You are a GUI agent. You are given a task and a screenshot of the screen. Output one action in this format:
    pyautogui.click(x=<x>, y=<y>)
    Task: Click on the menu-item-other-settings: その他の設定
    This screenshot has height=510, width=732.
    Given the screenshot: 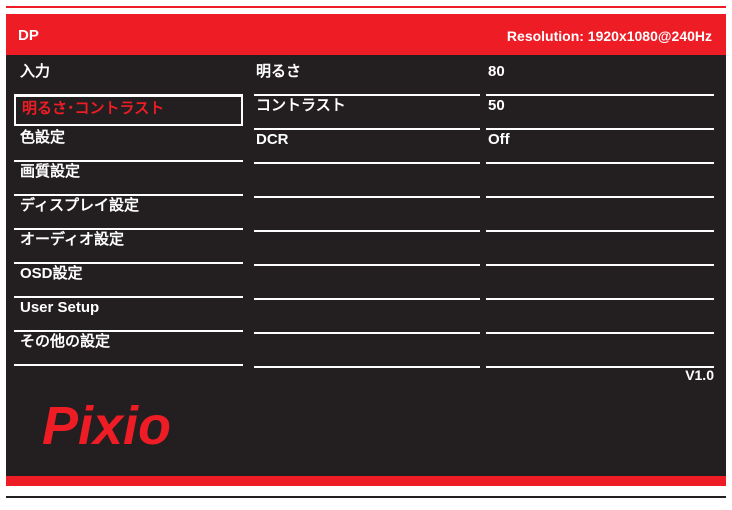 What is the action you would take?
    pyautogui.click(x=128, y=349)
    